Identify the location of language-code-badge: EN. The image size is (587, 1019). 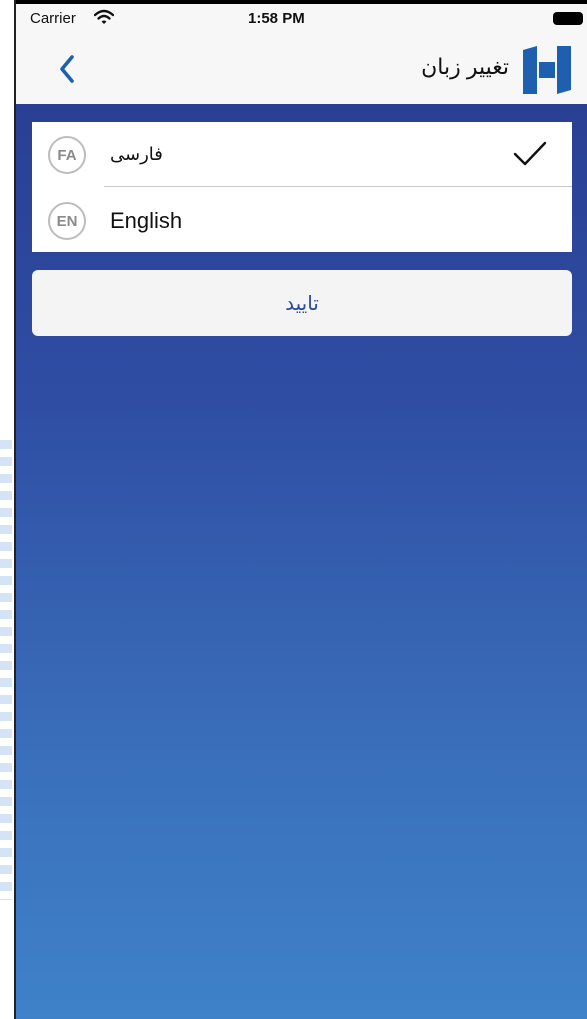
(67, 221).